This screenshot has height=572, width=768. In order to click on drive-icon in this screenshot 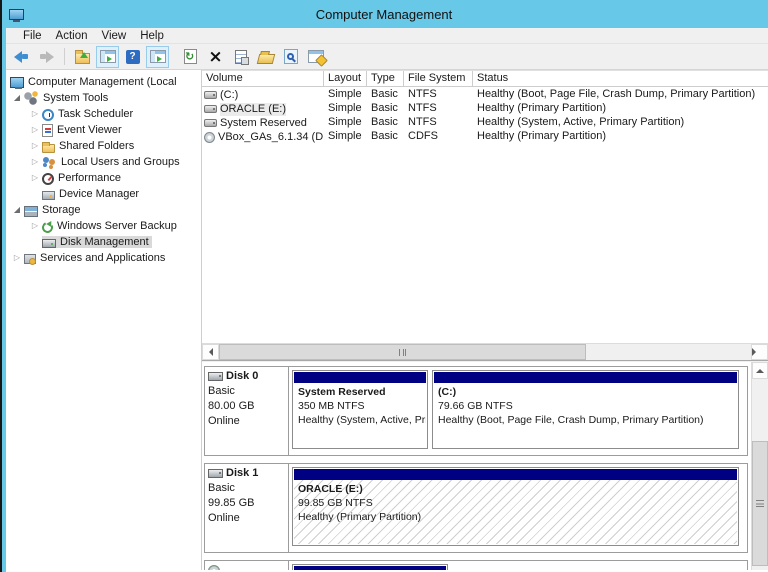, I will do `click(210, 123)`.